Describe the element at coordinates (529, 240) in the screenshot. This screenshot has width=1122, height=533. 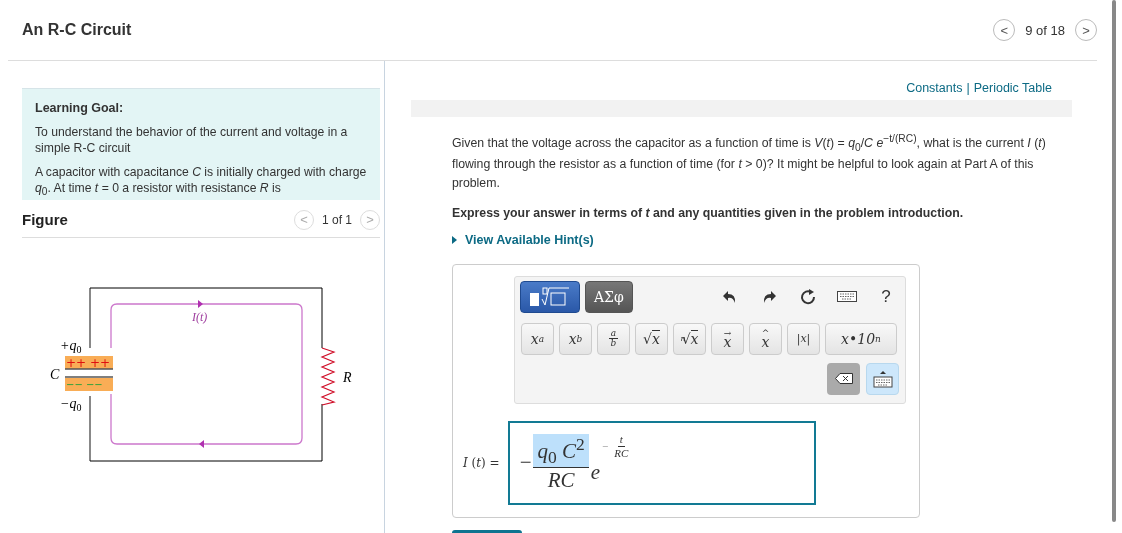
I see `hint-link: View Available Hint(s)` at that location.